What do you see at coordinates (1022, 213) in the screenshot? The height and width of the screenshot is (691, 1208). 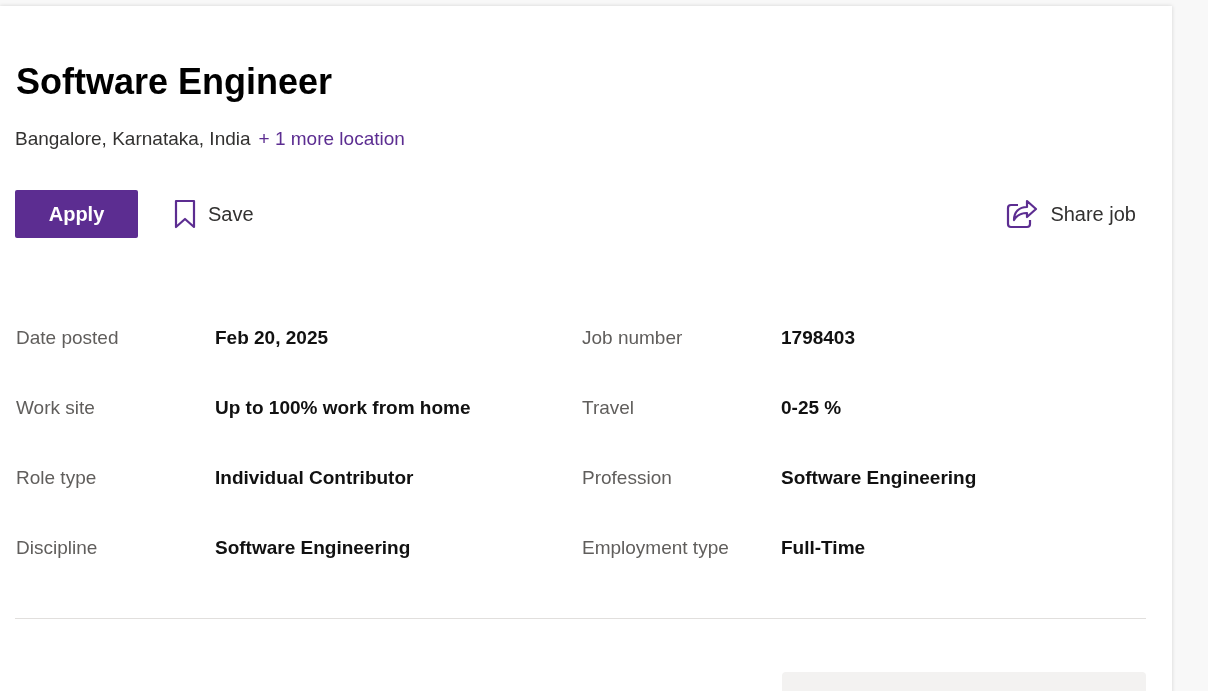 I see `share-icon` at bounding box center [1022, 213].